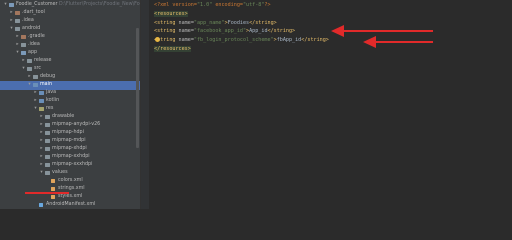 The height and width of the screenshot is (240, 512). Describe the element at coordinates (41, 205) in the screenshot. I see `manifest-file-icon` at that location.